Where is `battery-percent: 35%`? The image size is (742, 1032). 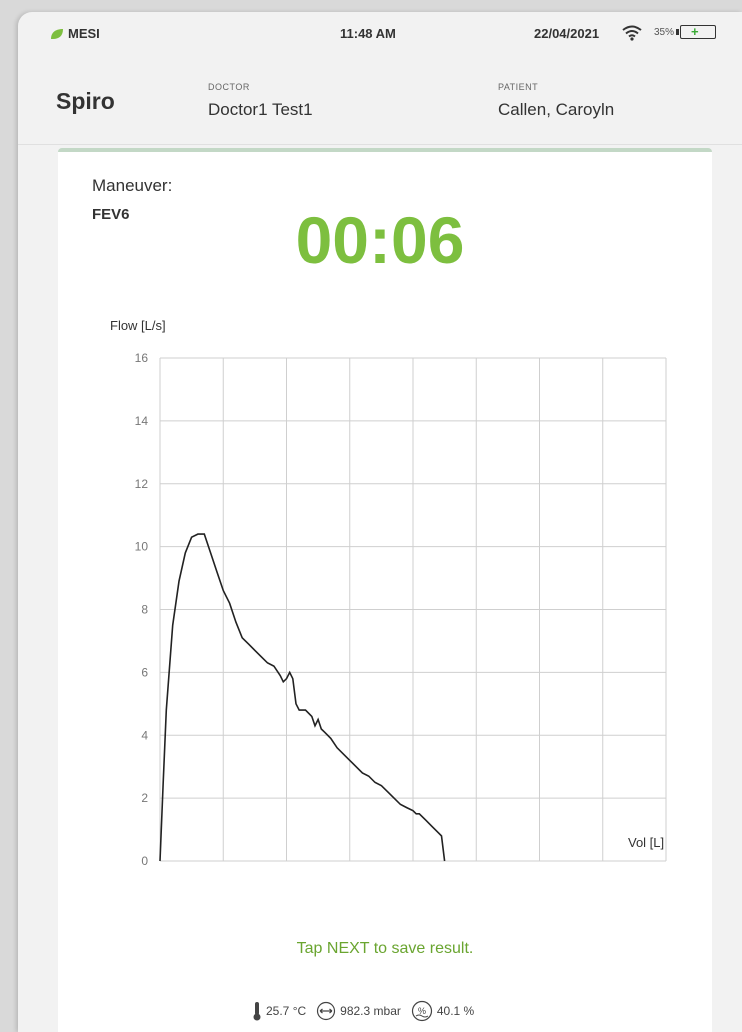 battery-percent: 35% is located at coordinates (664, 32).